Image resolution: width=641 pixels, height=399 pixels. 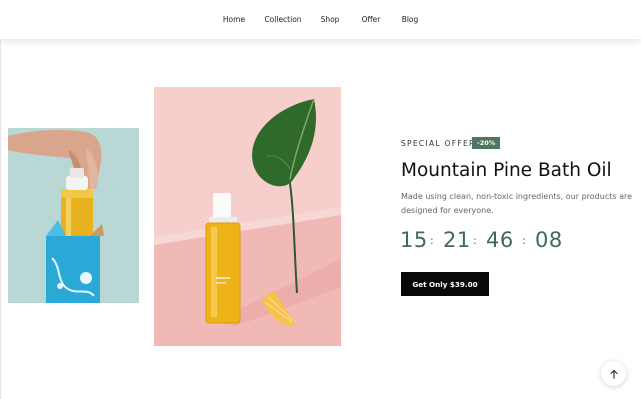 I want to click on product-title: Mountain Pine Bath Oil, so click(x=506, y=170).